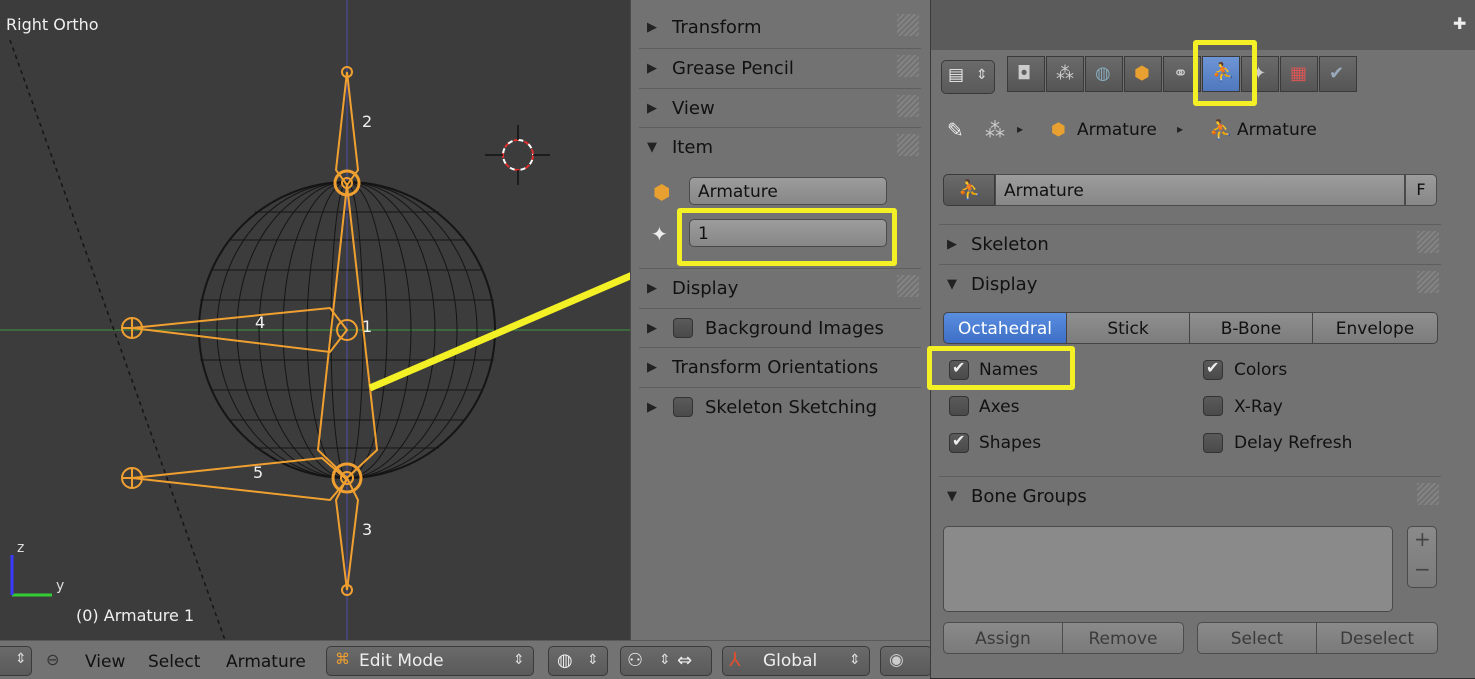 Image resolution: width=1475 pixels, height=679 pixels. I want to click on panel-transform-orientations: ▶ Transform Orientations, so click(780, 366).